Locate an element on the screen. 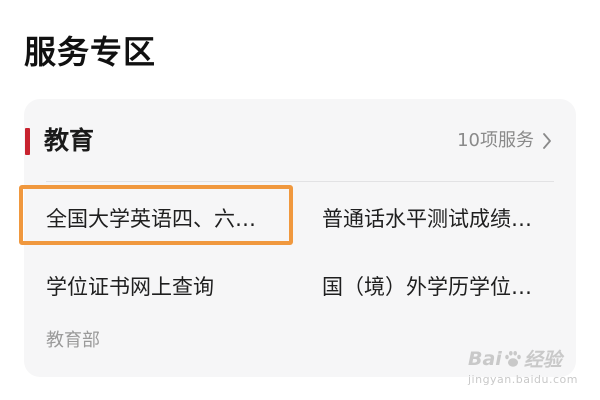 Image resolution: width=600 pixels, height=400 pixels. page-title: 服务专区 is located at coordinates (90, 52).